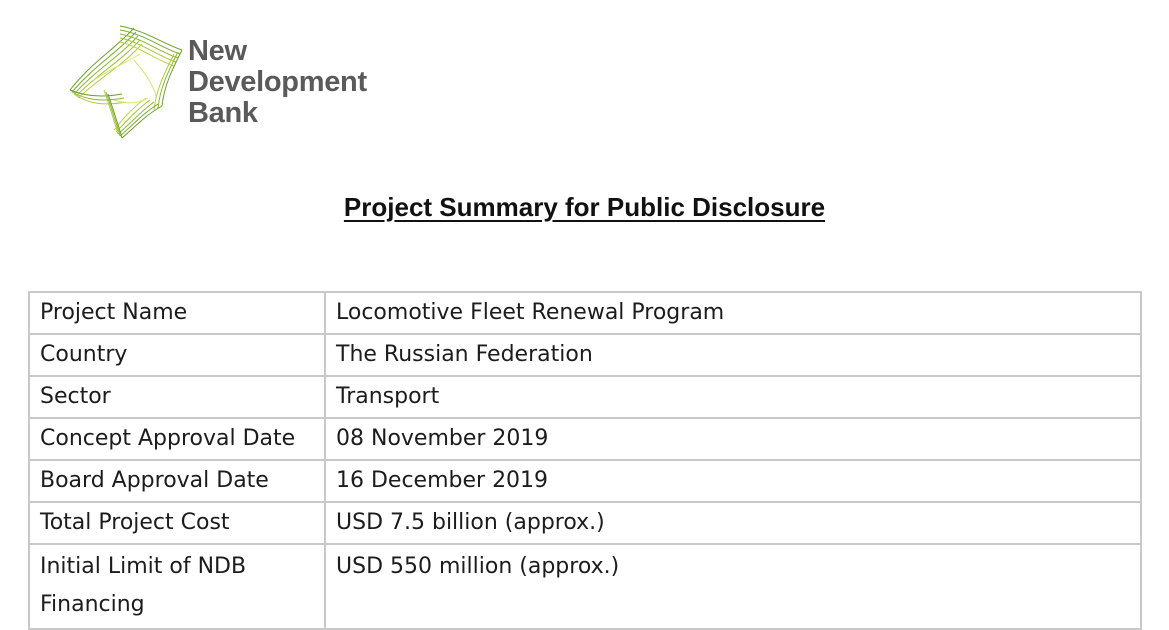 The image size is (1169, 630). I want to click on row-label: Concept Approval Date, so click(177, 439).